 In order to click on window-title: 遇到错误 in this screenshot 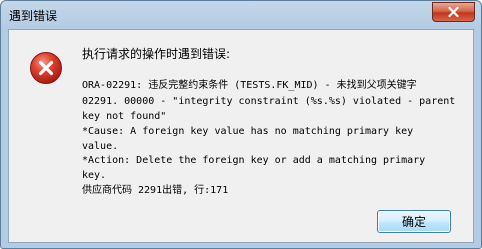, I will do `click(33, 16)`.